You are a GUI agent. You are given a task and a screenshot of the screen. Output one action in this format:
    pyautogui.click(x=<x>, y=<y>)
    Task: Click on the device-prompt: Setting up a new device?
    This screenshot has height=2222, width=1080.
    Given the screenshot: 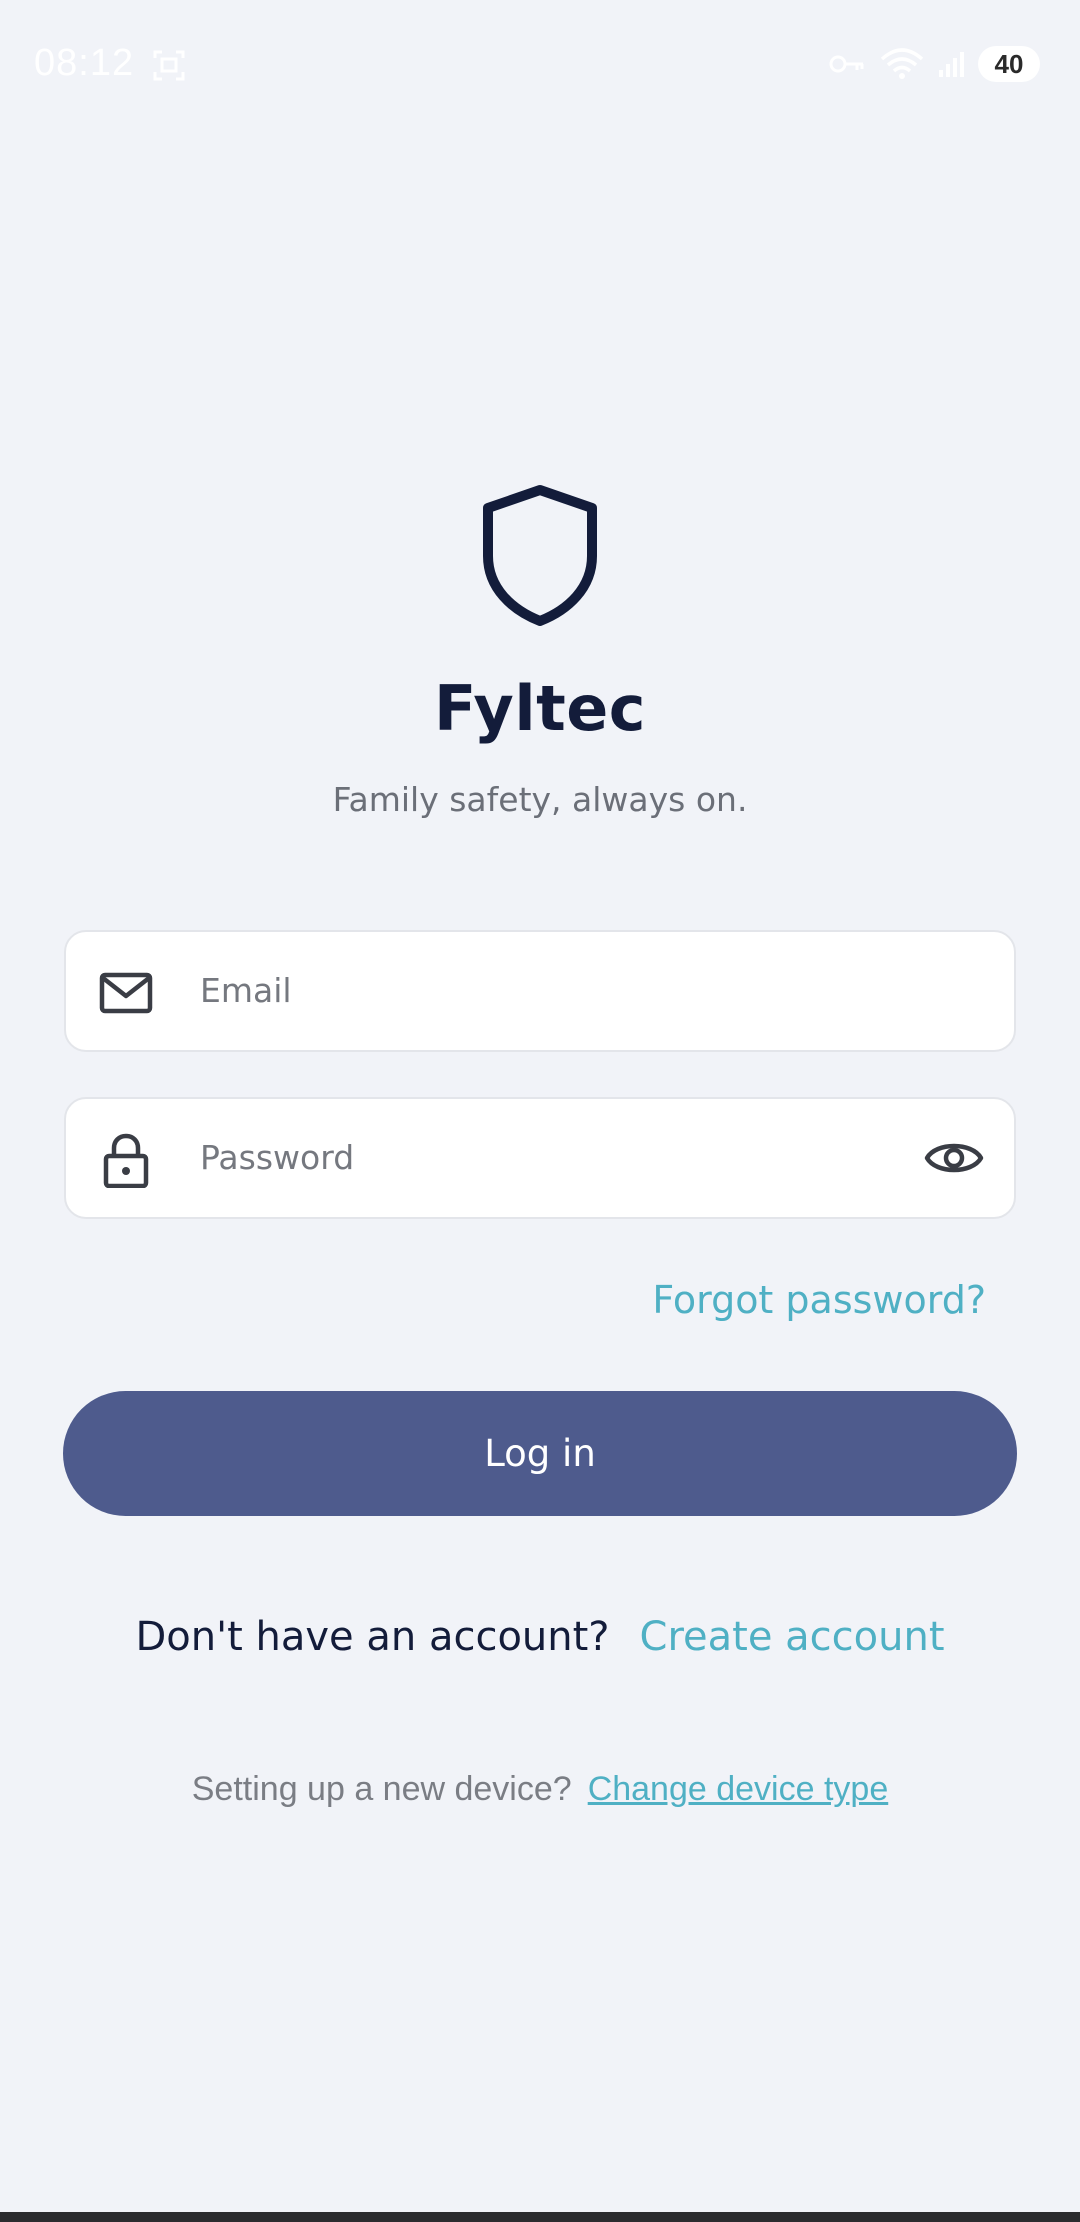 What is the action you would take?
    pyautogui.click(x=381, y=1789)
    